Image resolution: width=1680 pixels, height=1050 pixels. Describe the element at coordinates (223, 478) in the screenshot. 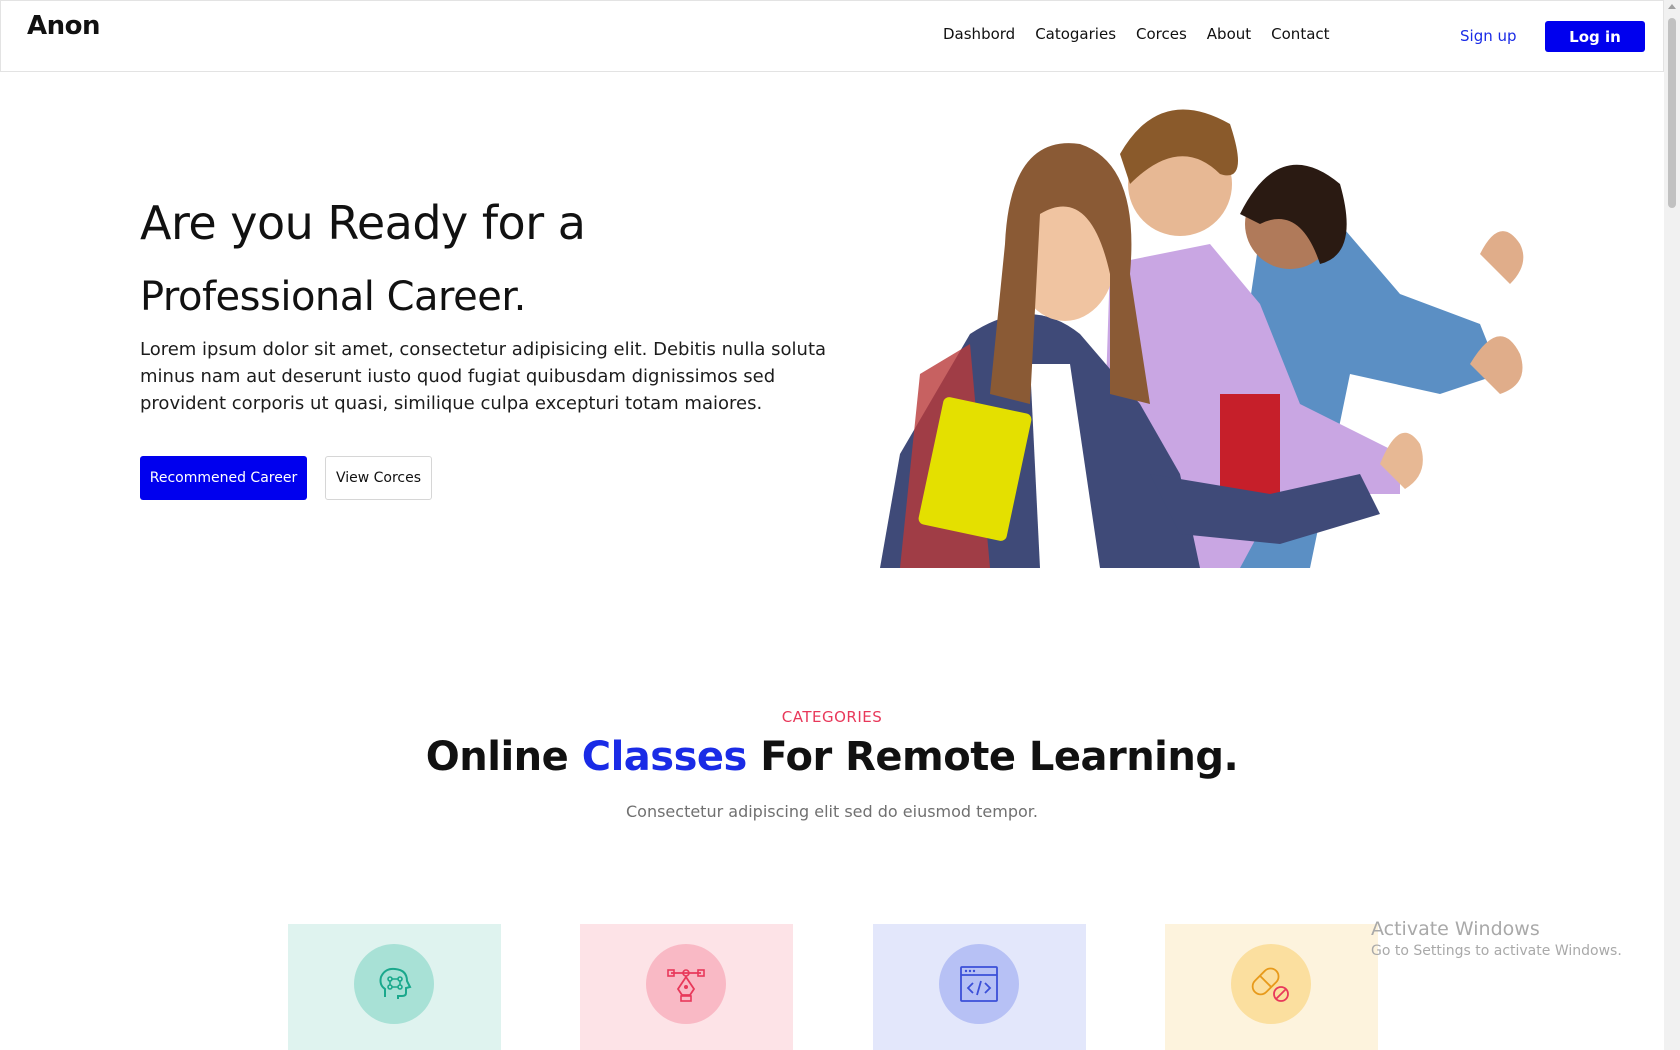

I see `recommend-career-button: Recommened Career` at that location.